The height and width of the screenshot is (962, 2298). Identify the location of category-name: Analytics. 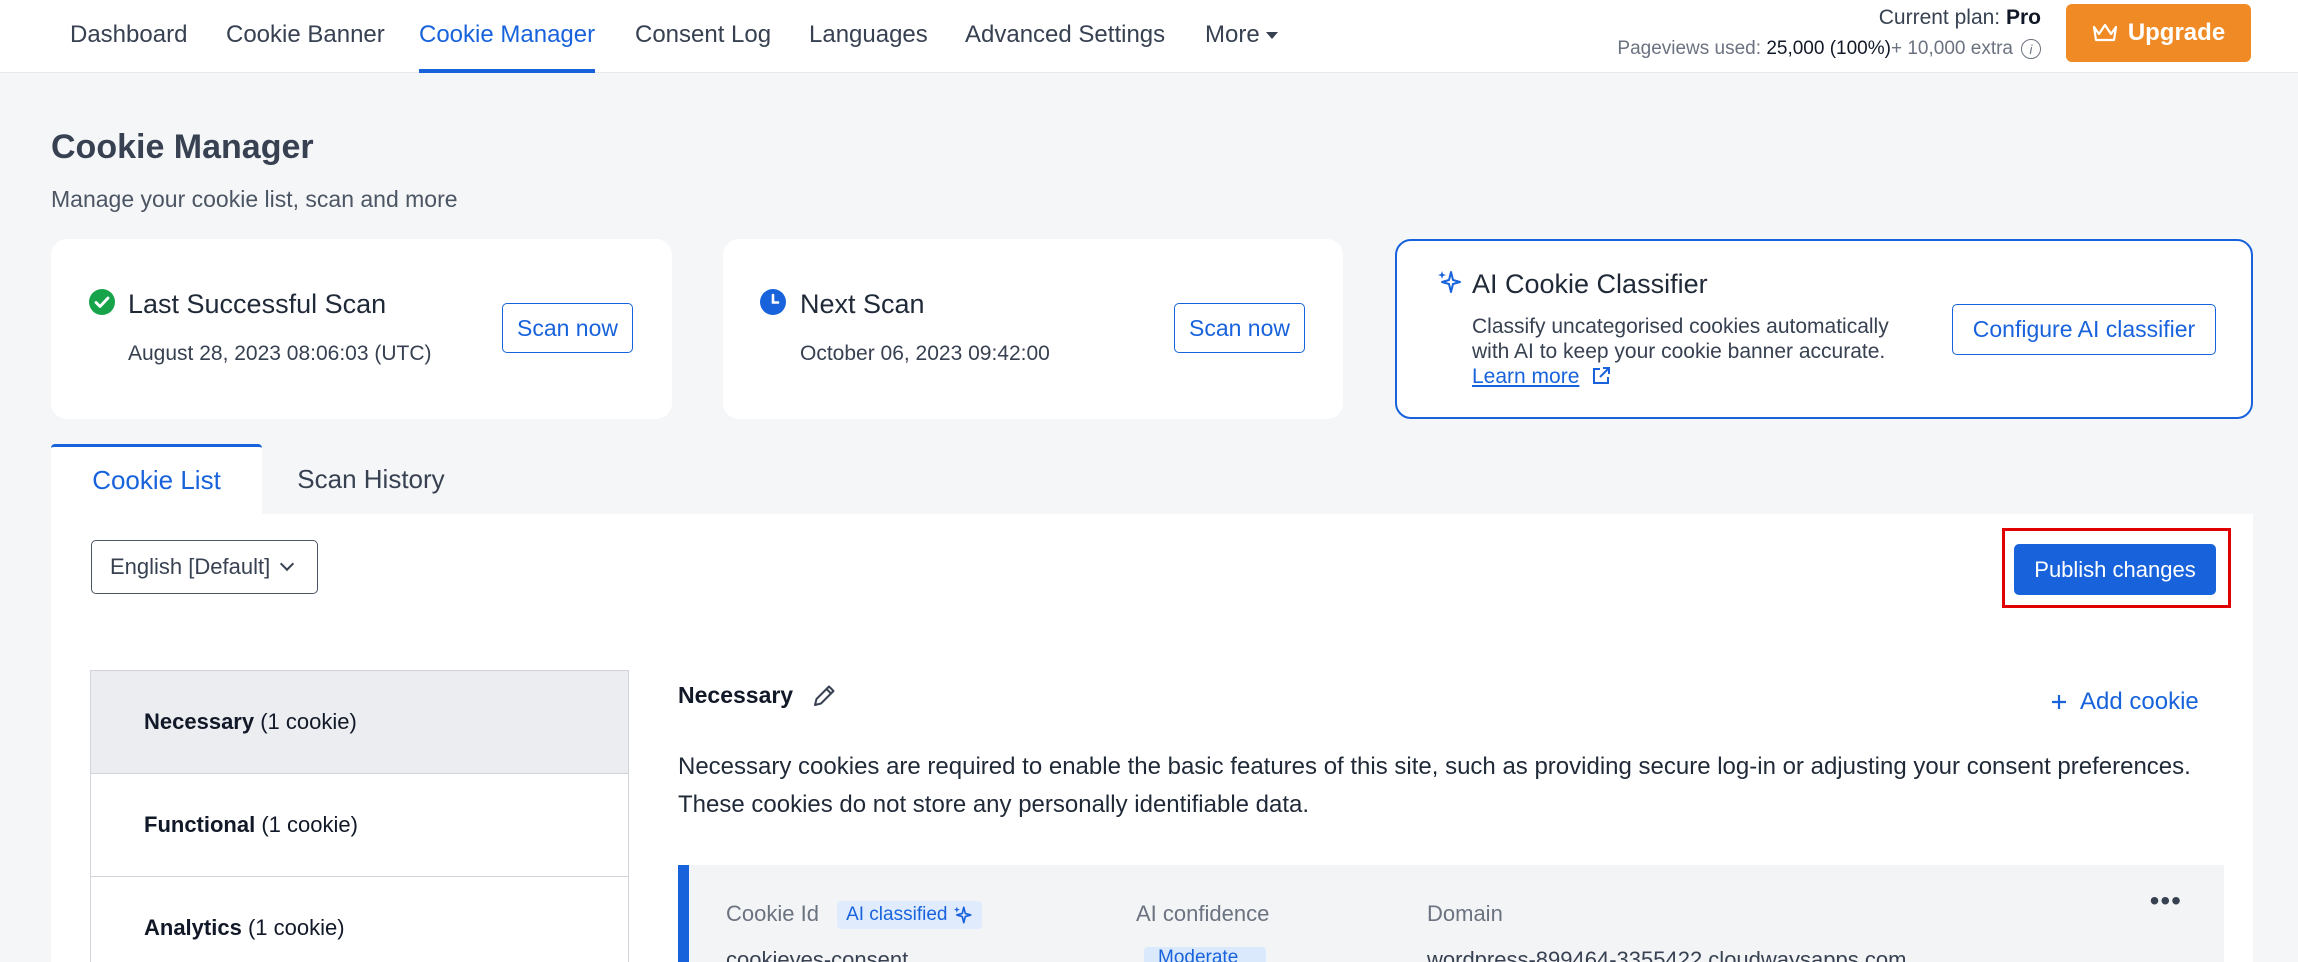
(193, 927).